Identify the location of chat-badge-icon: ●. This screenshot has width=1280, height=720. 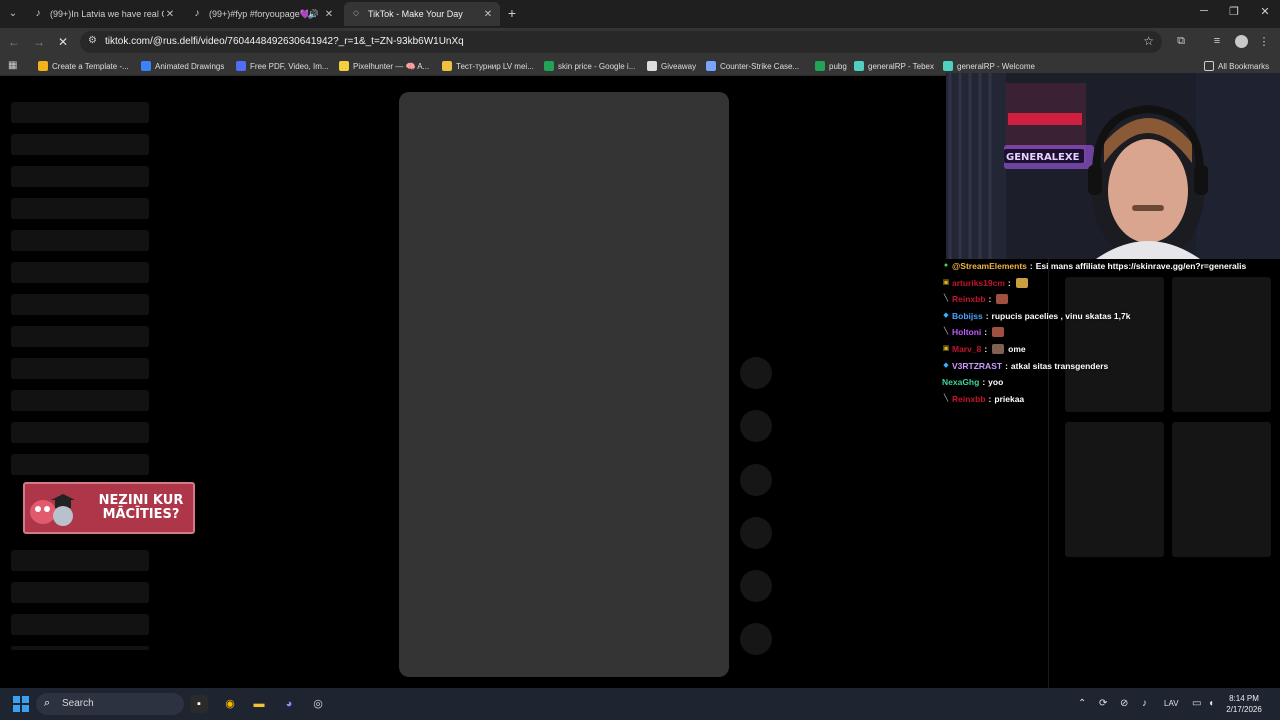
(946, 265).